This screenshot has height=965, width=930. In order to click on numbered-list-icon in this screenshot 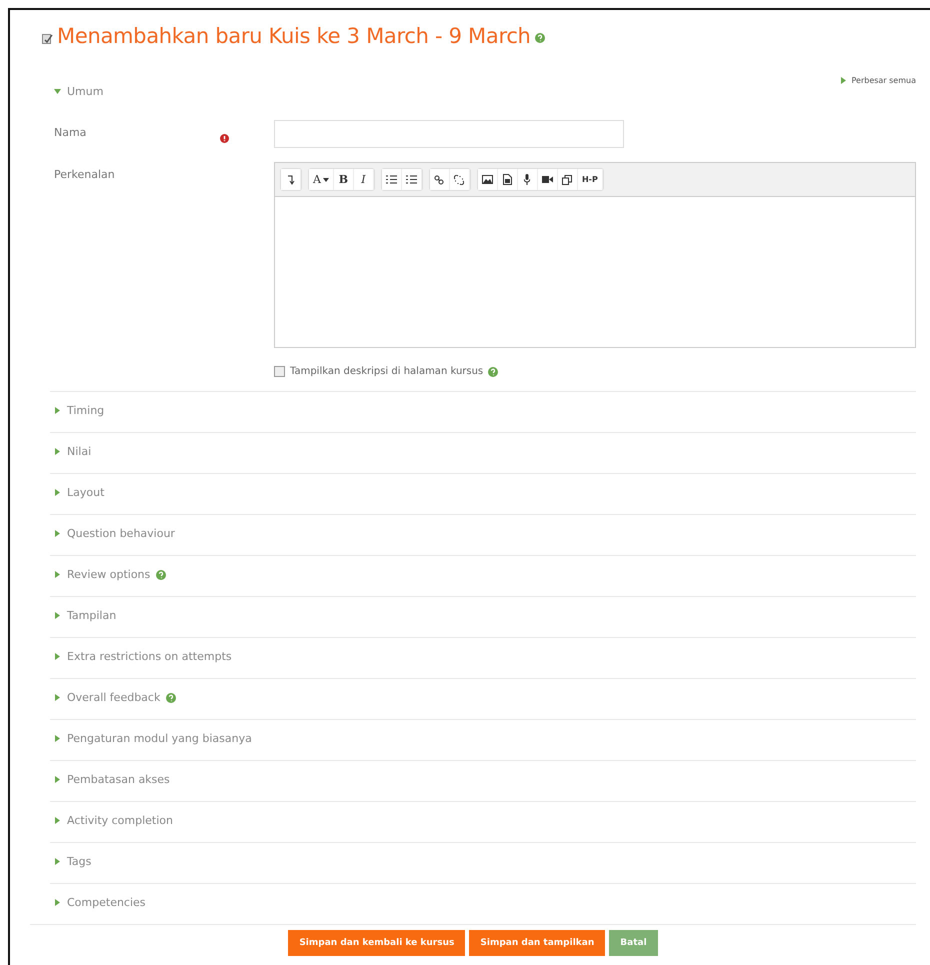, I will do `click(411, 179)`.